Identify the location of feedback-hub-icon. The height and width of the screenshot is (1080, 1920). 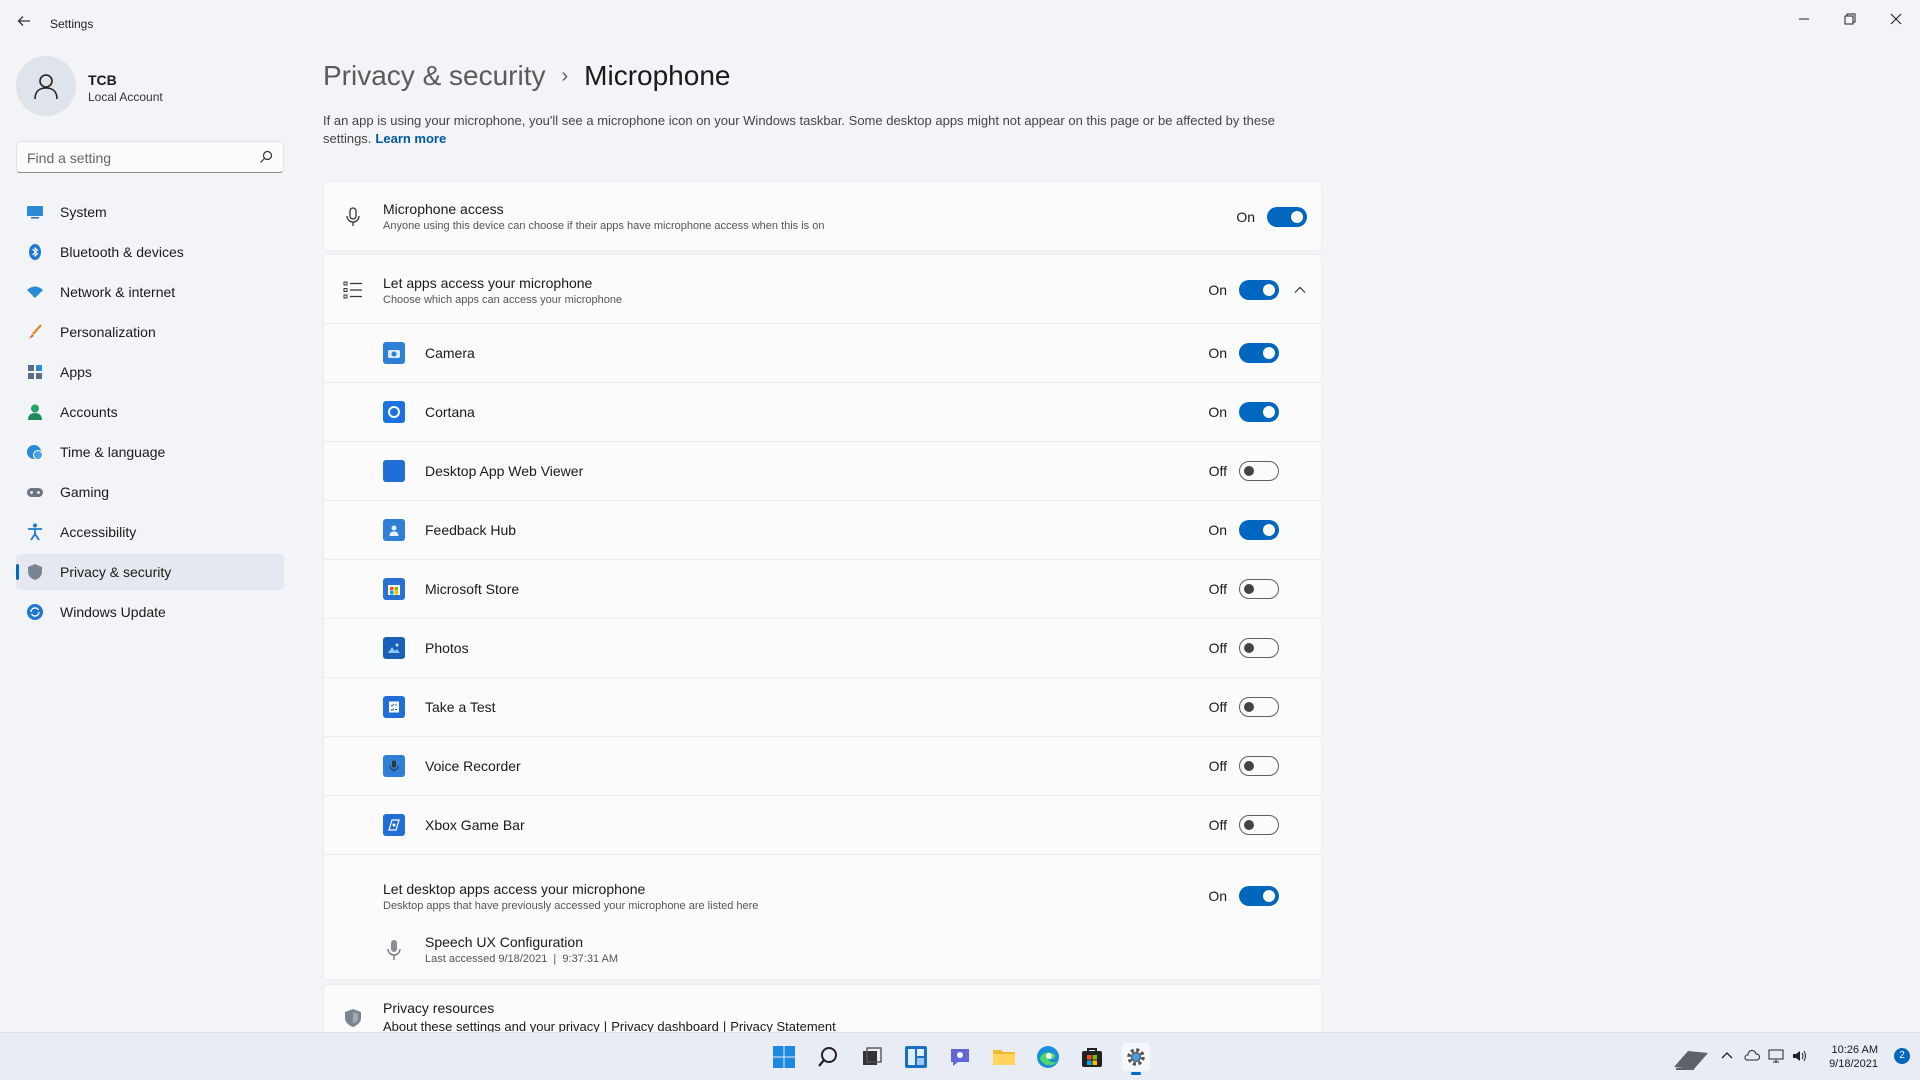
(394, 530).